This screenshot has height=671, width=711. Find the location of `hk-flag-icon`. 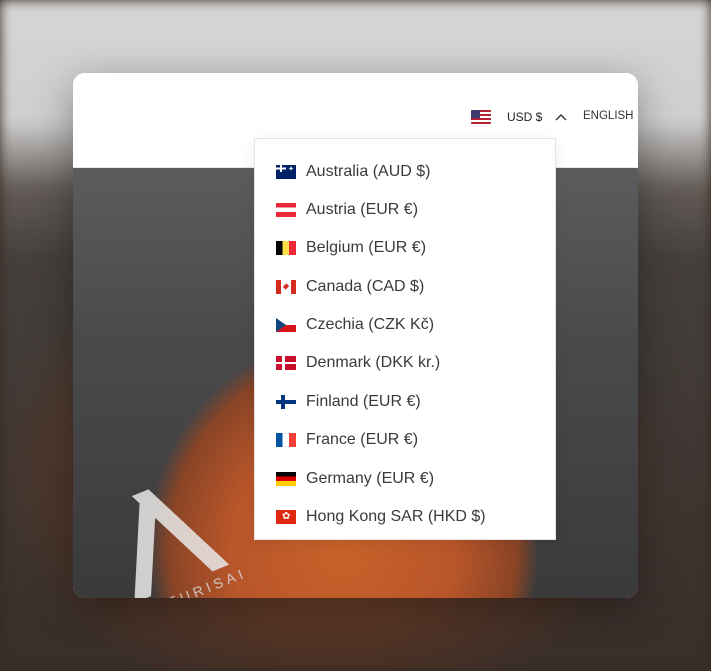

hk-flag-icon is located at coordinates (286, 517).